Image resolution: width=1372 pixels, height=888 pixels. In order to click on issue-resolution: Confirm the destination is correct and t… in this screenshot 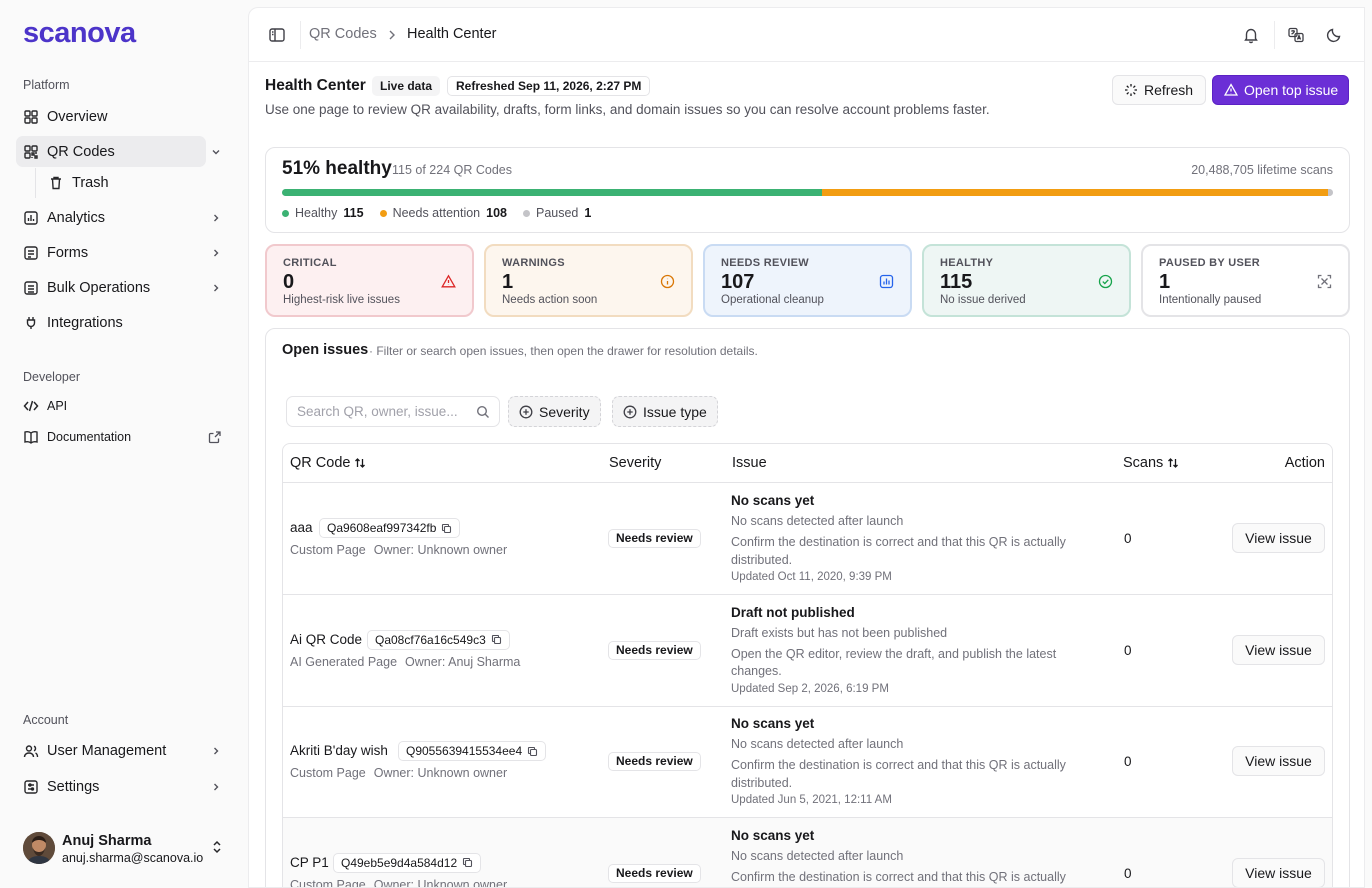, I will do `click(898, 551)`.